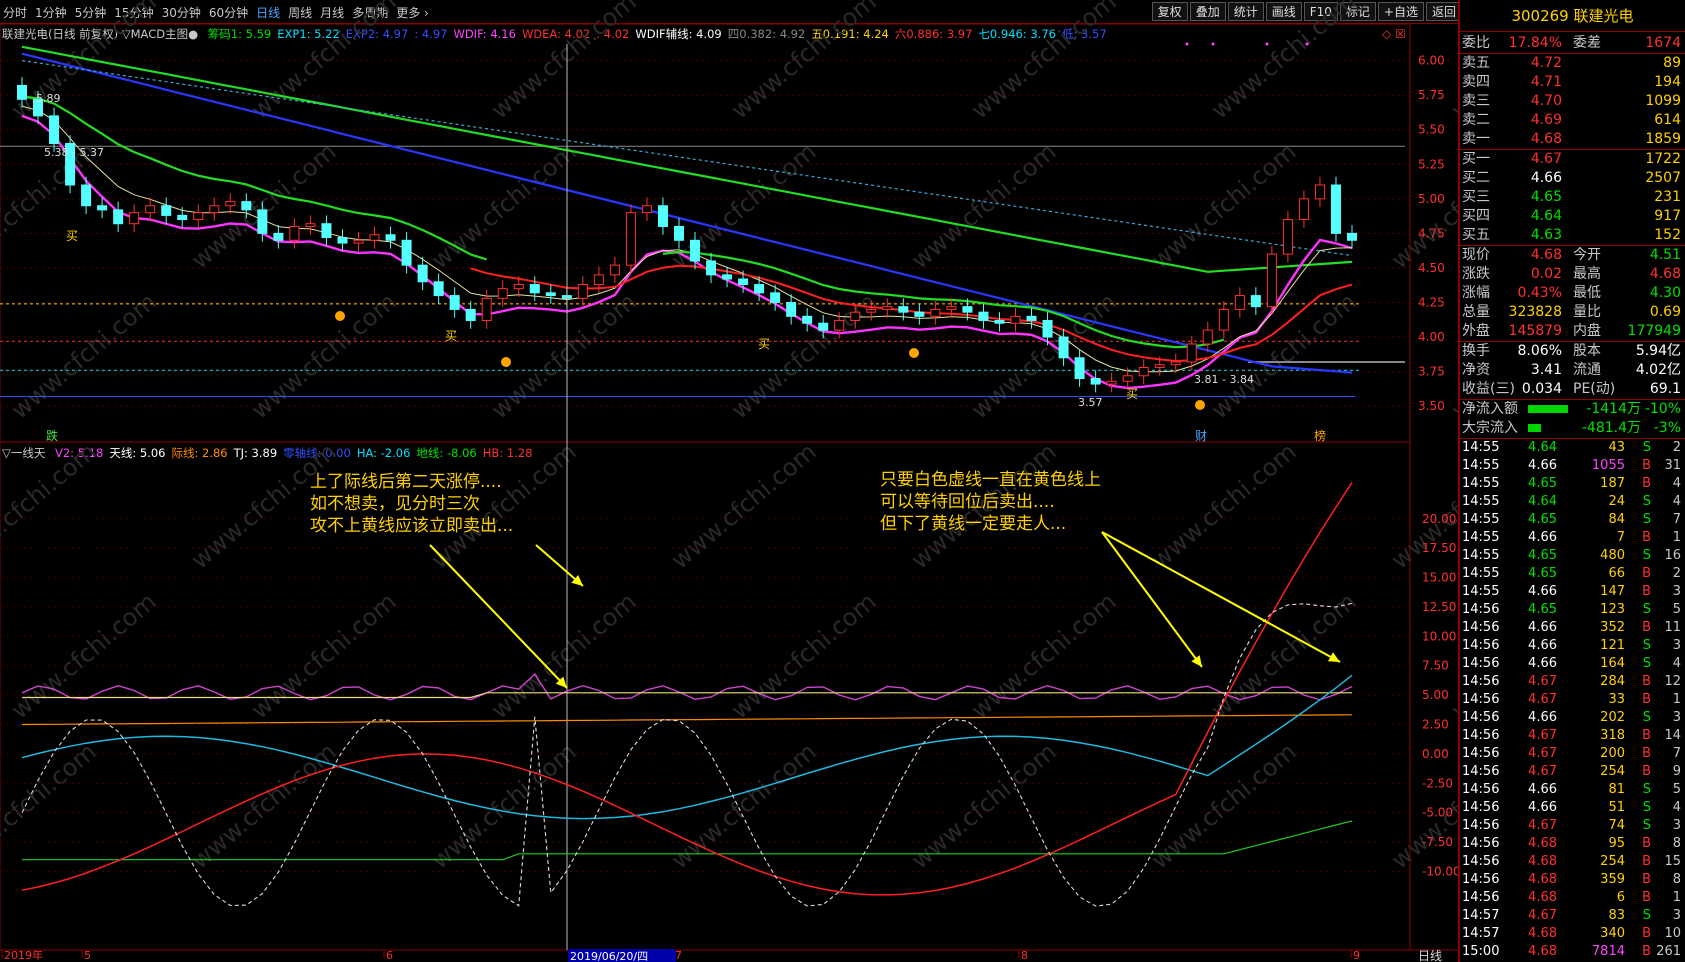 Image resolution: width=1685 pixels, height=962 pixels. Describe the element at coordinates (1572, 664) in the screenshot. I see `tick-row: 14:56 4.66 164 S 4` at that location.